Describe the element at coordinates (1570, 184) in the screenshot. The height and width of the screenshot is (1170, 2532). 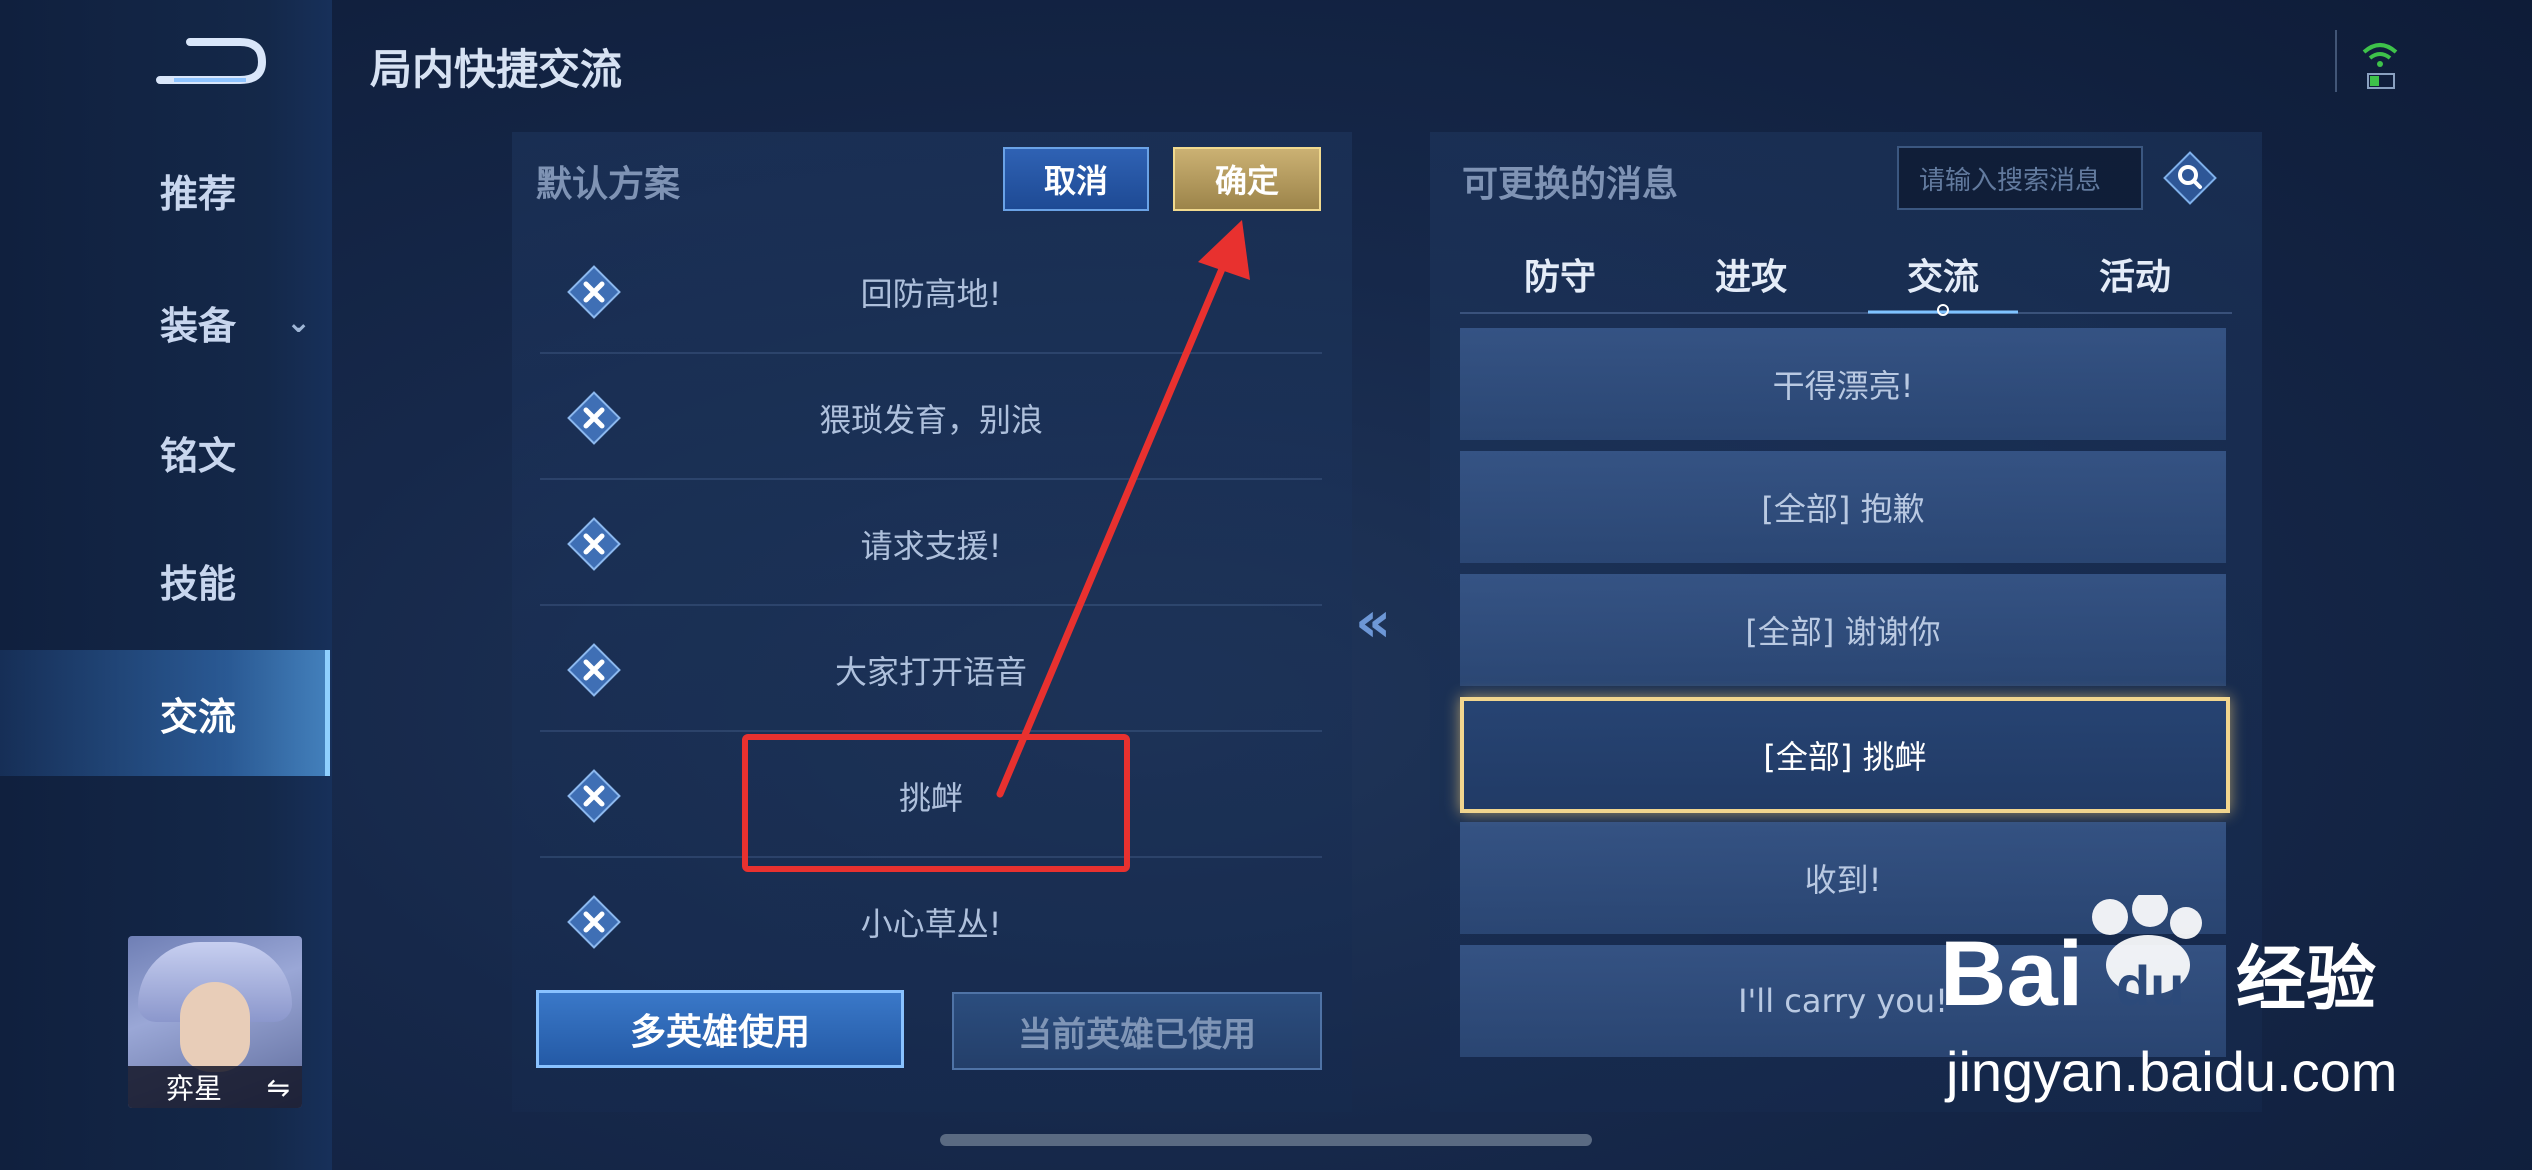
I see `replaceable-messages-heading: 可更换的消息` at that location.